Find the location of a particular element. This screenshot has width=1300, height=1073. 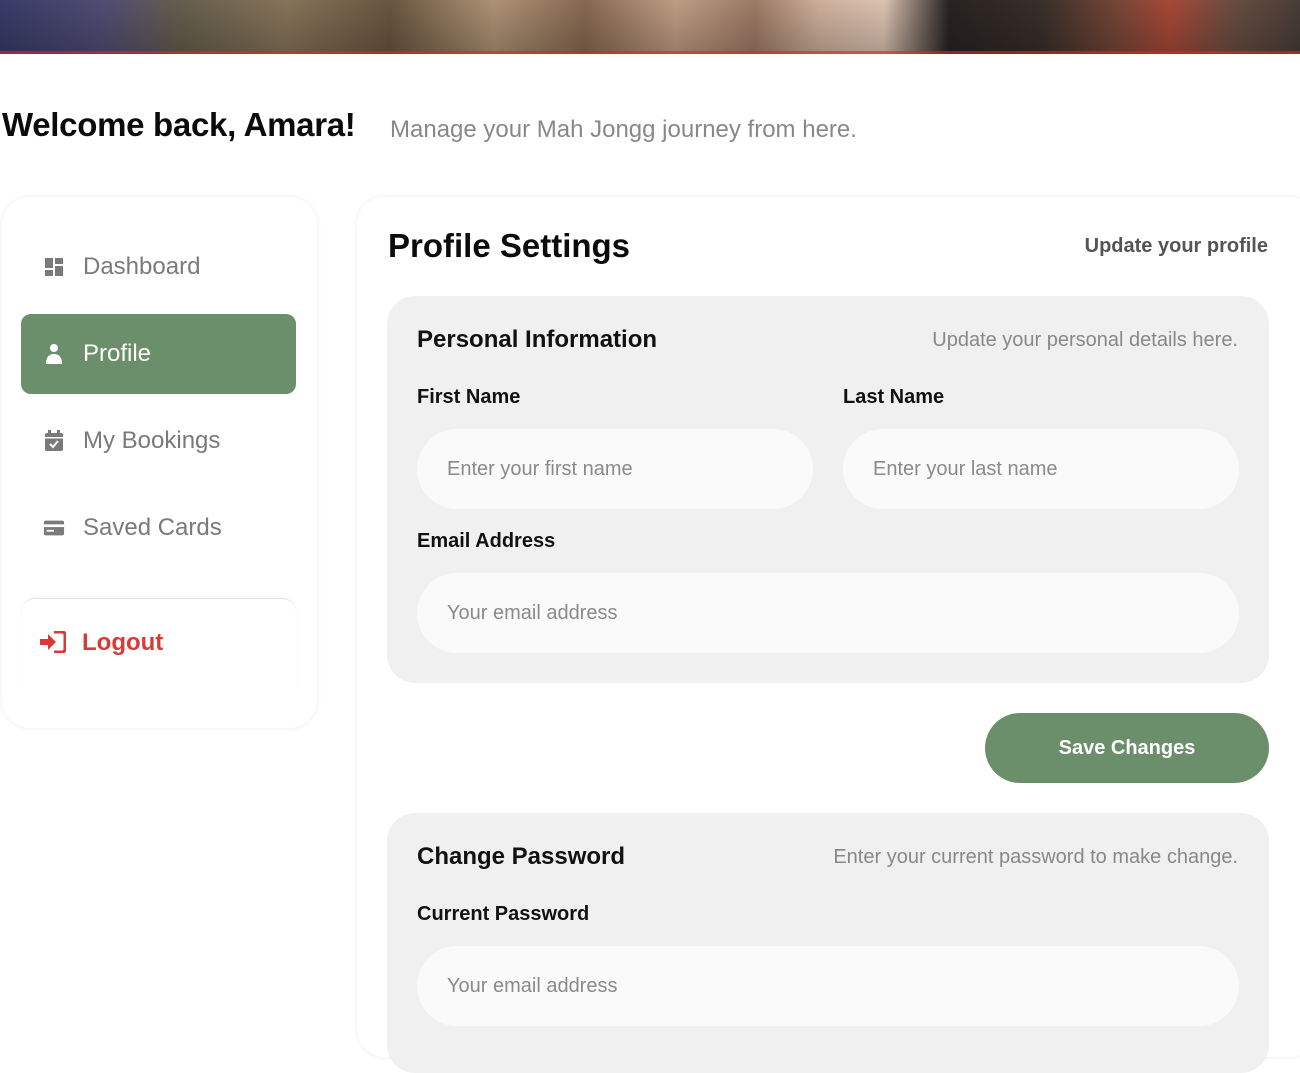

sidebar-item-label: Saved Cards is located at coordinates (152, 527).